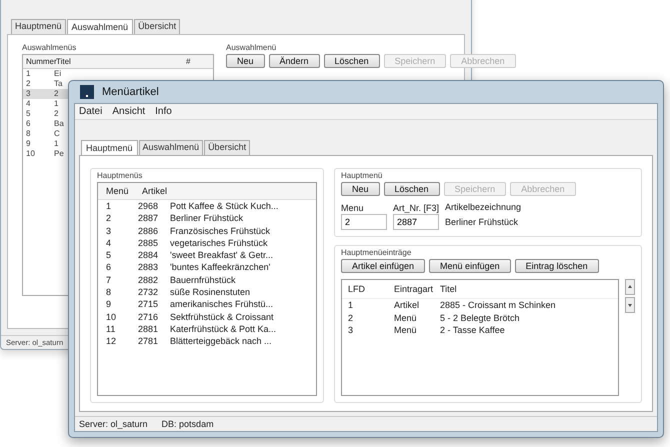 This screenshot has height=447, width=670. Describe the element at coordinates (124, 191) in the screenshot. I see `column-header: Menü` at that location.